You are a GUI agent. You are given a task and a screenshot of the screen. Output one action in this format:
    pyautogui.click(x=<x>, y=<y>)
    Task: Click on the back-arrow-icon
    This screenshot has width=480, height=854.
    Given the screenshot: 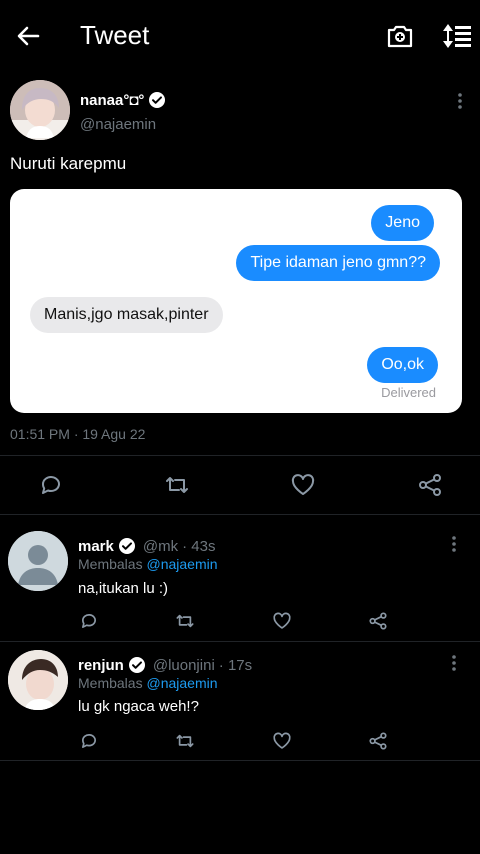 What is the action you would take?
    pyautogui.click(x=28, y=36)
    